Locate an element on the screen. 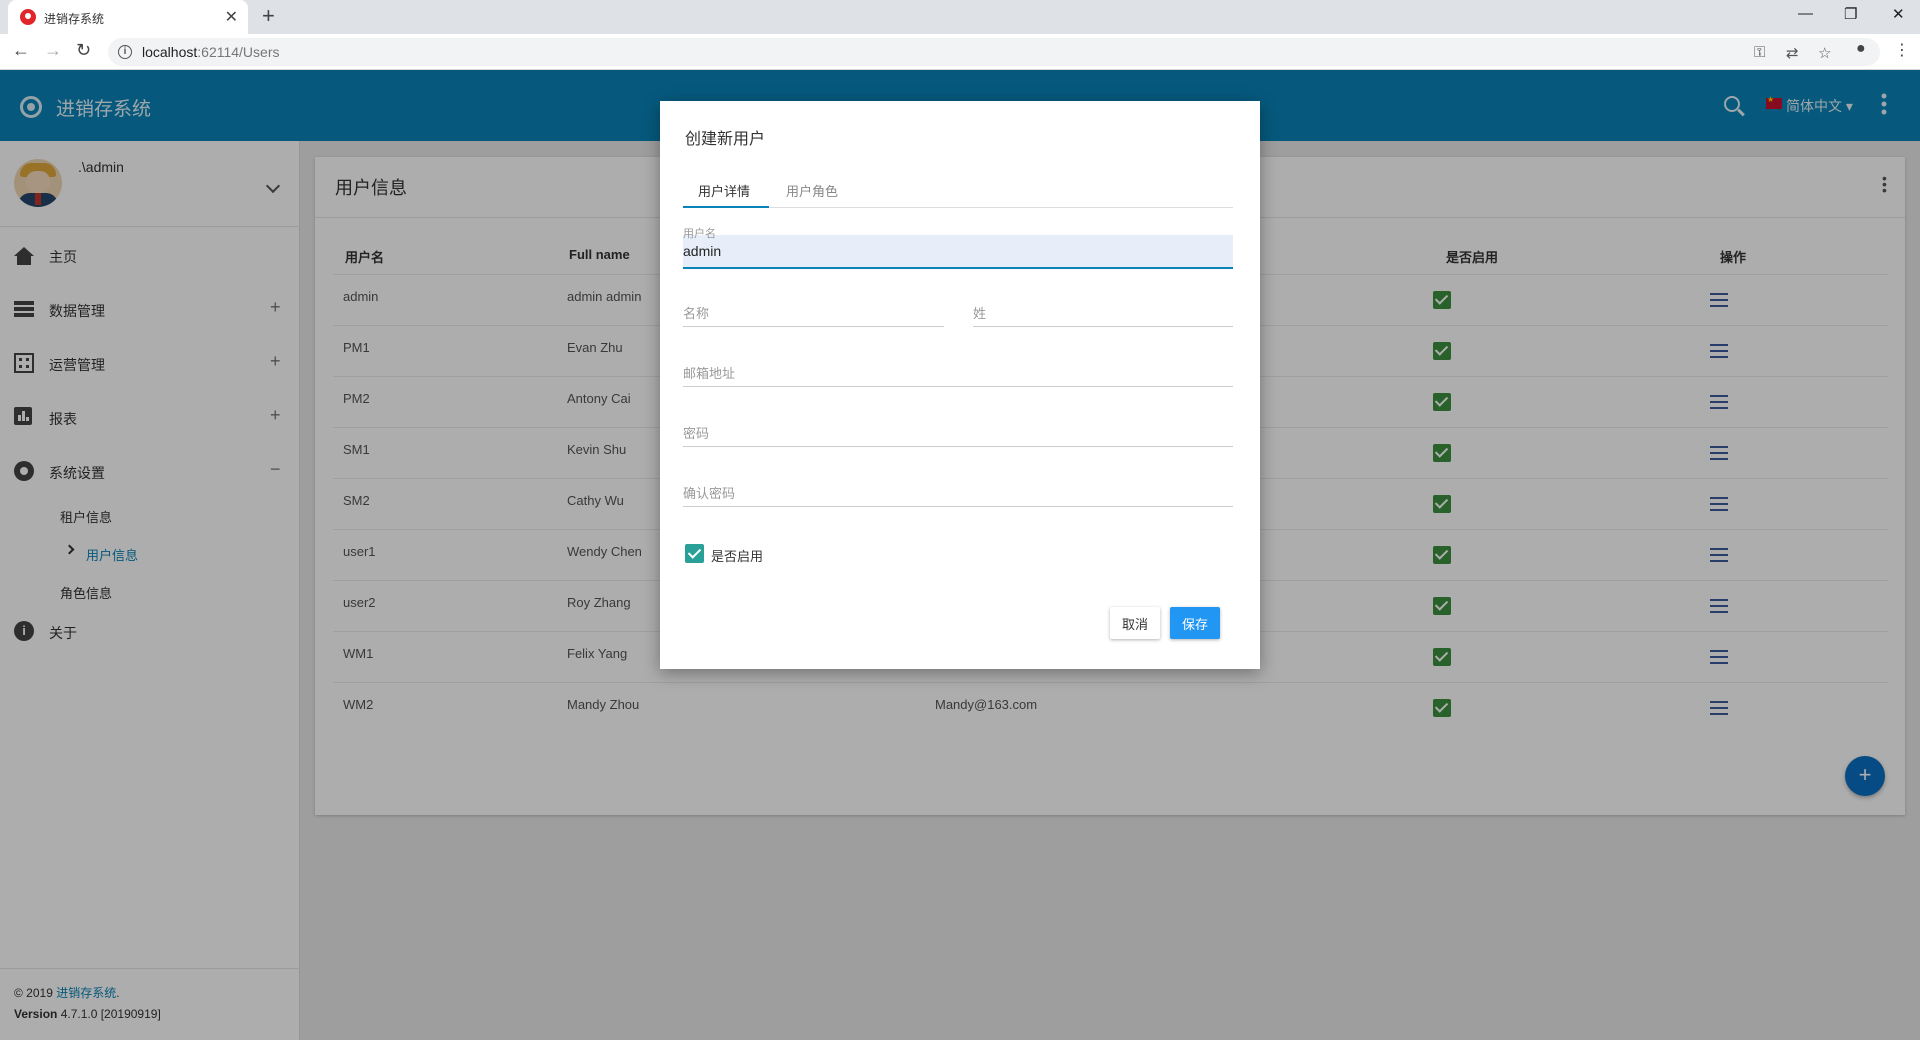  surname-label: 姓 is located at coordinates (980, 313).